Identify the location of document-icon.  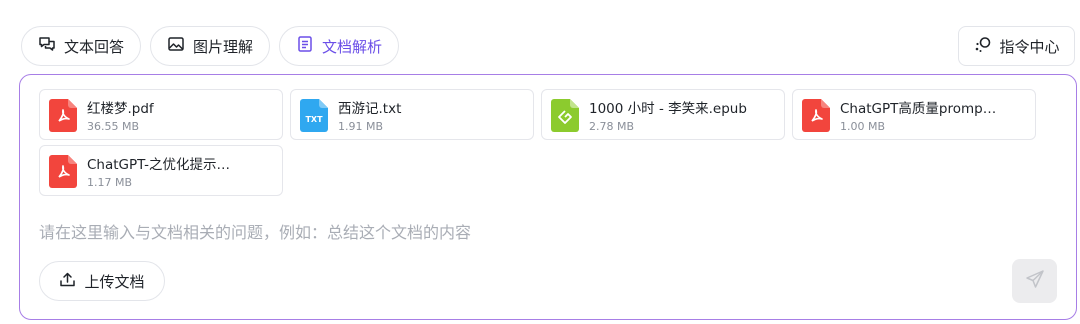
(305, 46).